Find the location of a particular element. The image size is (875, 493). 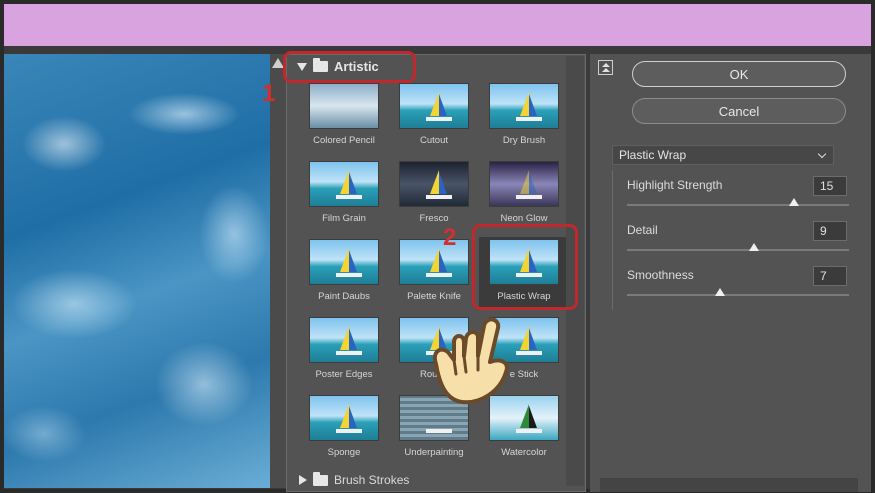

filter-thumbnail-item: Dry Brush is located at coordinates (524, 117).